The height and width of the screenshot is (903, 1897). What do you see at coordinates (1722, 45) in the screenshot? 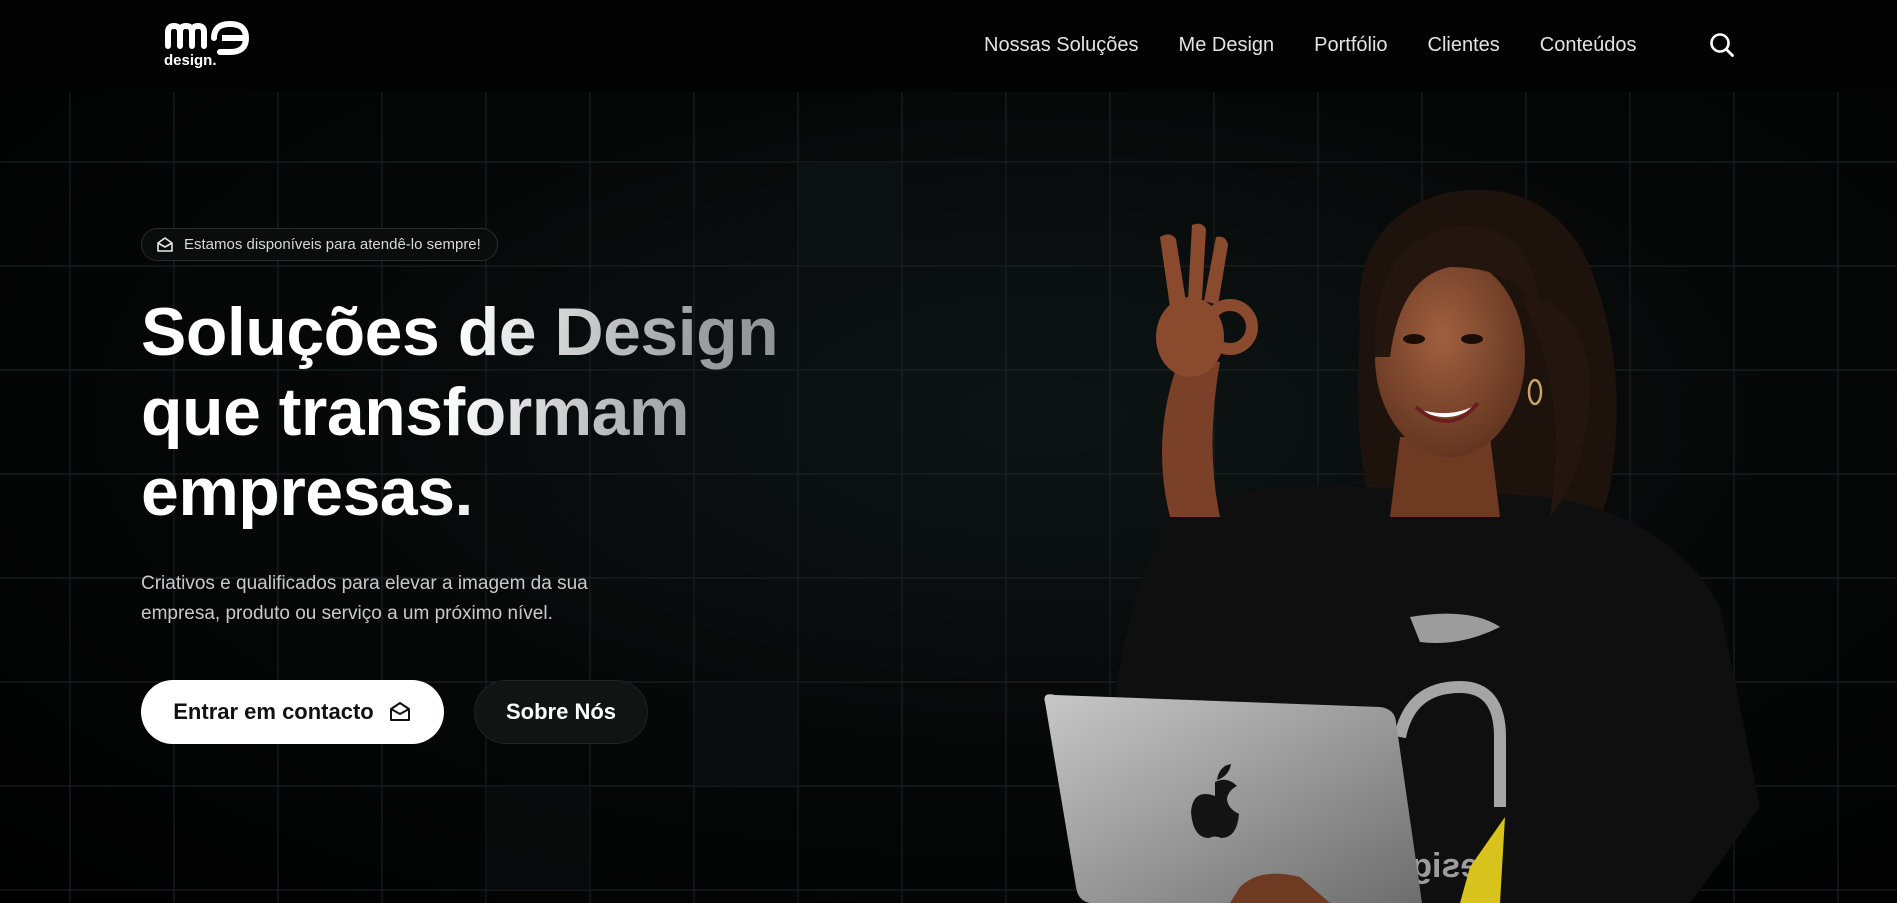
I see `search-icon` at bounding box center [1722, 45].